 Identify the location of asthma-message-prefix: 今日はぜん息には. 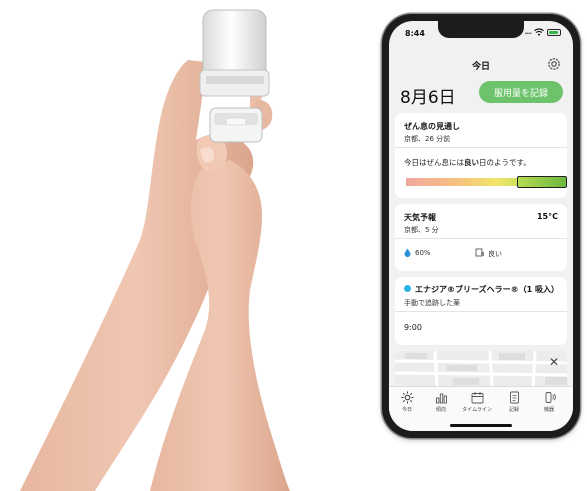
(434, 162).